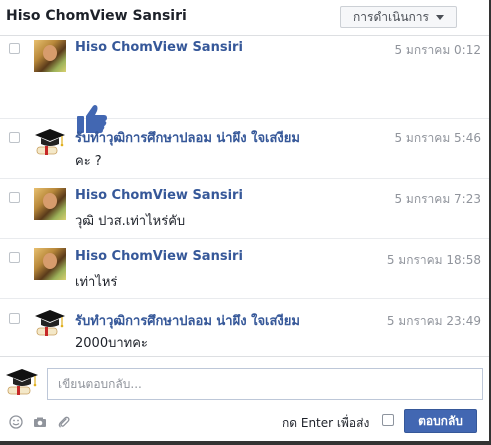 The height and width of the screenshot is (445, 491). What do you see at coordinates (388, 420) in the screenshot?
I see `enter-to-send-checkbox` at bounding box center [388, 420].